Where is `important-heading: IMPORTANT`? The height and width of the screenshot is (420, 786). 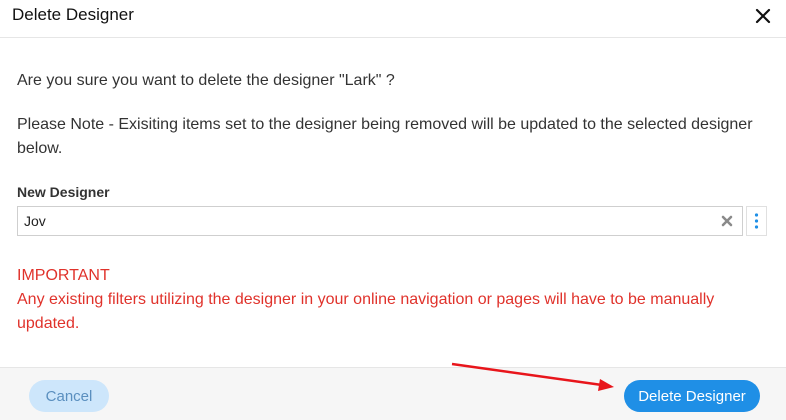
important-heading: IMPORTANT is located at coordinates (63, 275).